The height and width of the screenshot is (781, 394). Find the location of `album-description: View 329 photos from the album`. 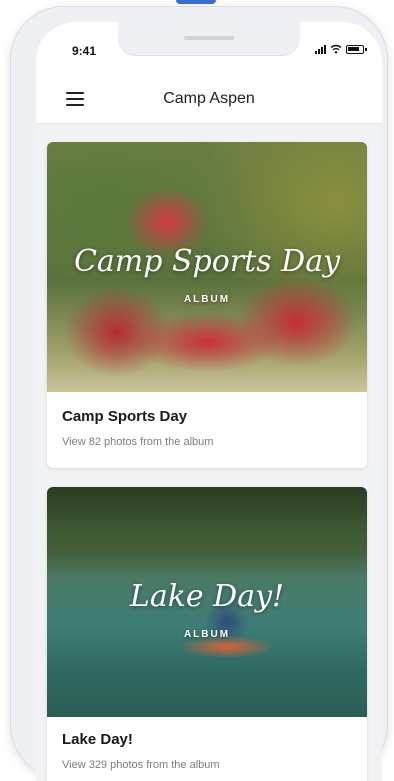

album-description: View 329 photos from the album is located at coordinates (141, 765).